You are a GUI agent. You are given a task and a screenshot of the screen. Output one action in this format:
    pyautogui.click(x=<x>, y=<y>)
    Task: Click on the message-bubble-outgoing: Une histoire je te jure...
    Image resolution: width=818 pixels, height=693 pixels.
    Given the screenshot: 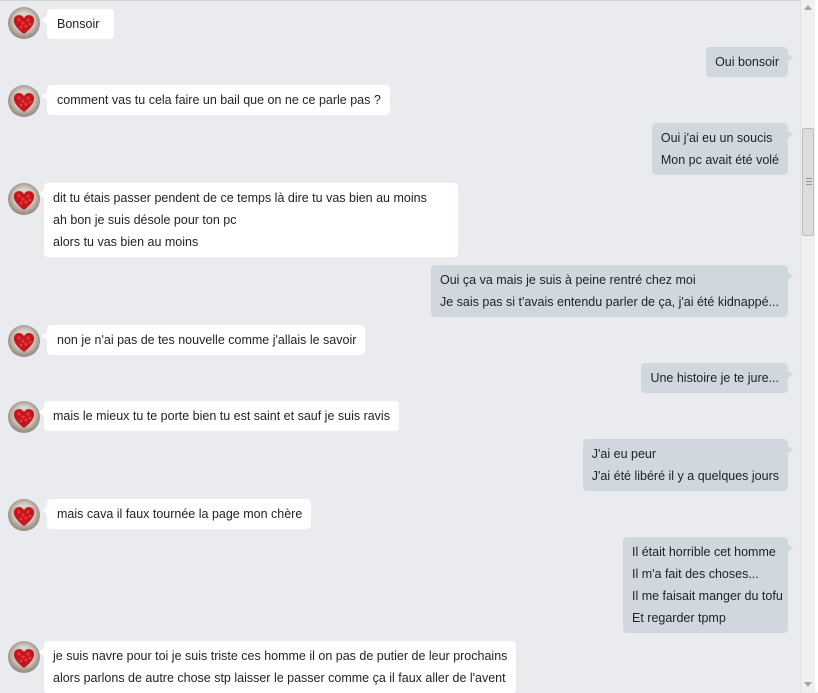 What is the action you would take?
    pyautogui.click(x=717, y=378)
    